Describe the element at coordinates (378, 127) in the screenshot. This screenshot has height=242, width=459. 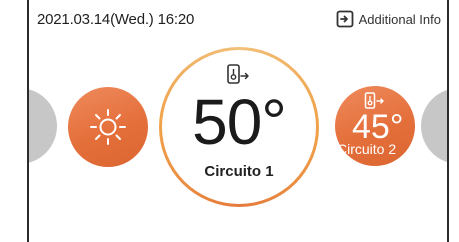
I see `circuit-2-temperature: 45°` at that location.